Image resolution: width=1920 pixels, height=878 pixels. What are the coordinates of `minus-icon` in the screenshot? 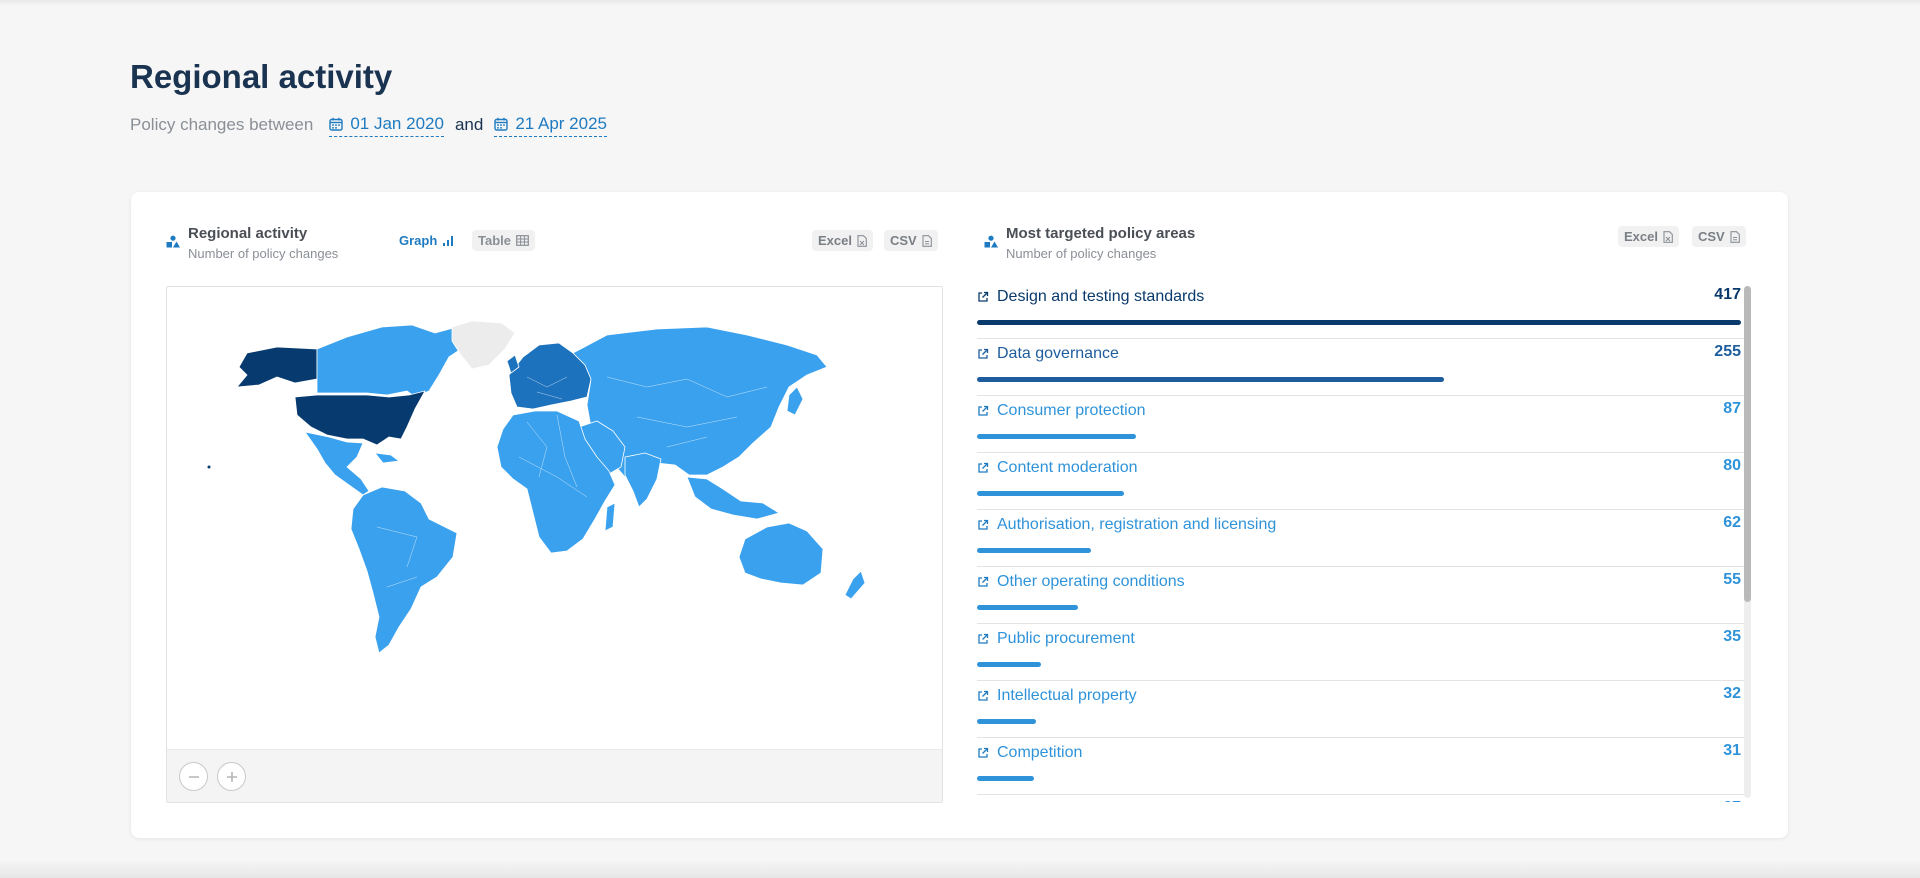 It's located at (193, 776).